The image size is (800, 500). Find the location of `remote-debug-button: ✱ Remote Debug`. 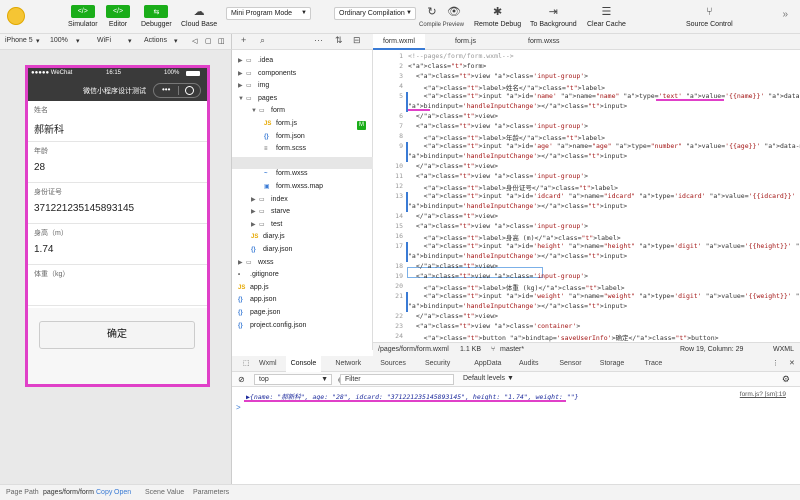

remote-debug-button: ✱ Remote Debug is located at coordinates (497, 16).